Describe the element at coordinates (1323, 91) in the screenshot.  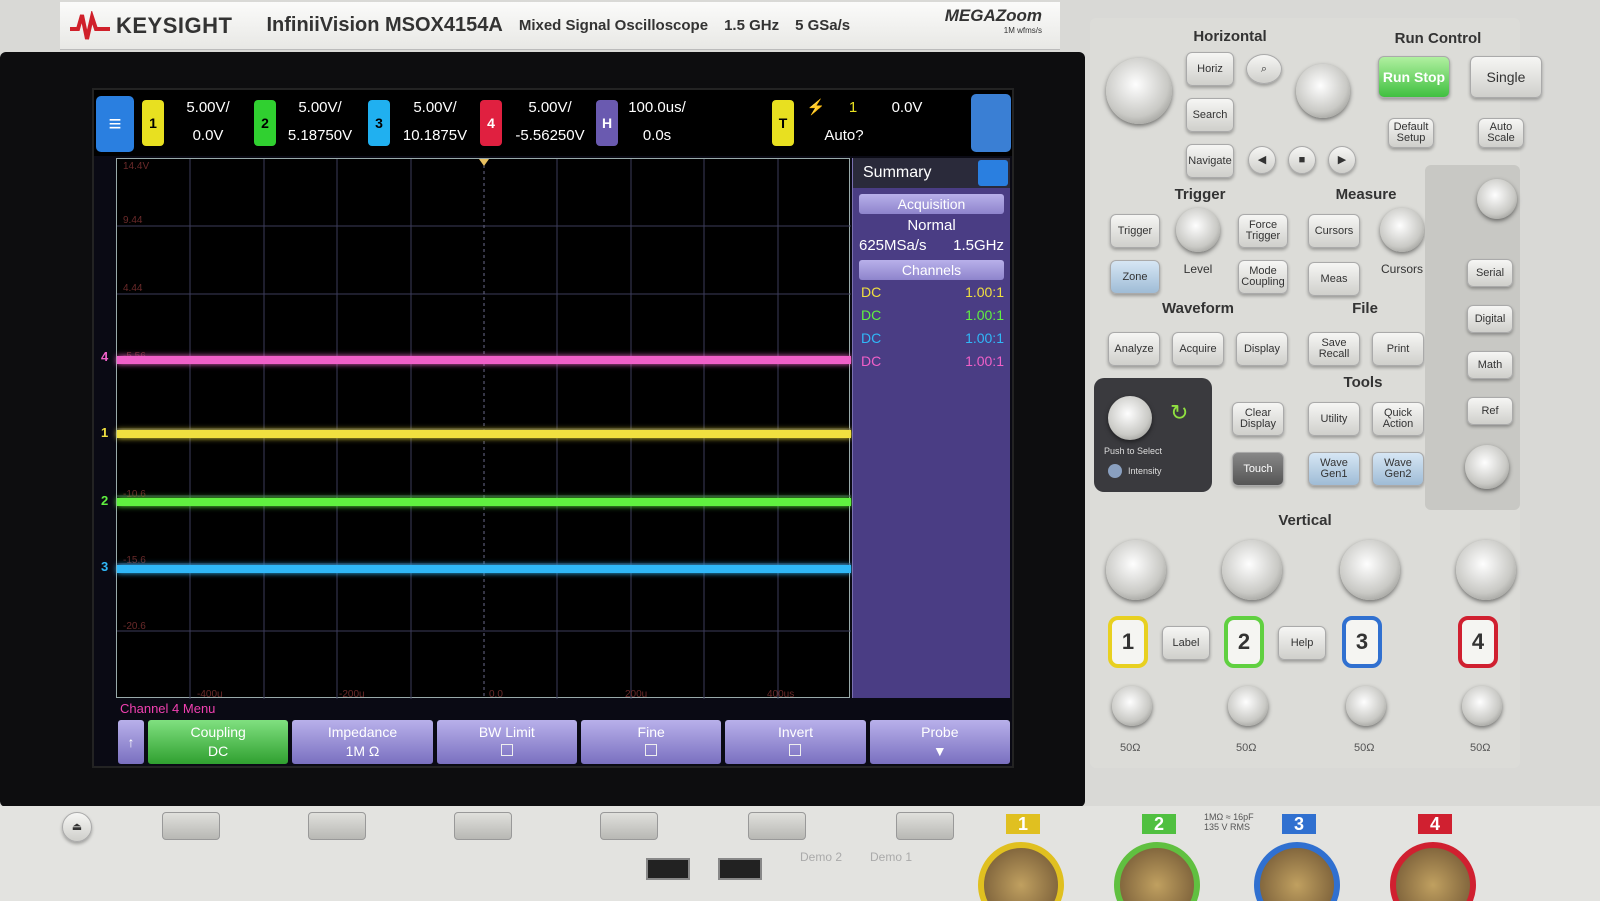
I see `horizontal-position-knob` at that location.